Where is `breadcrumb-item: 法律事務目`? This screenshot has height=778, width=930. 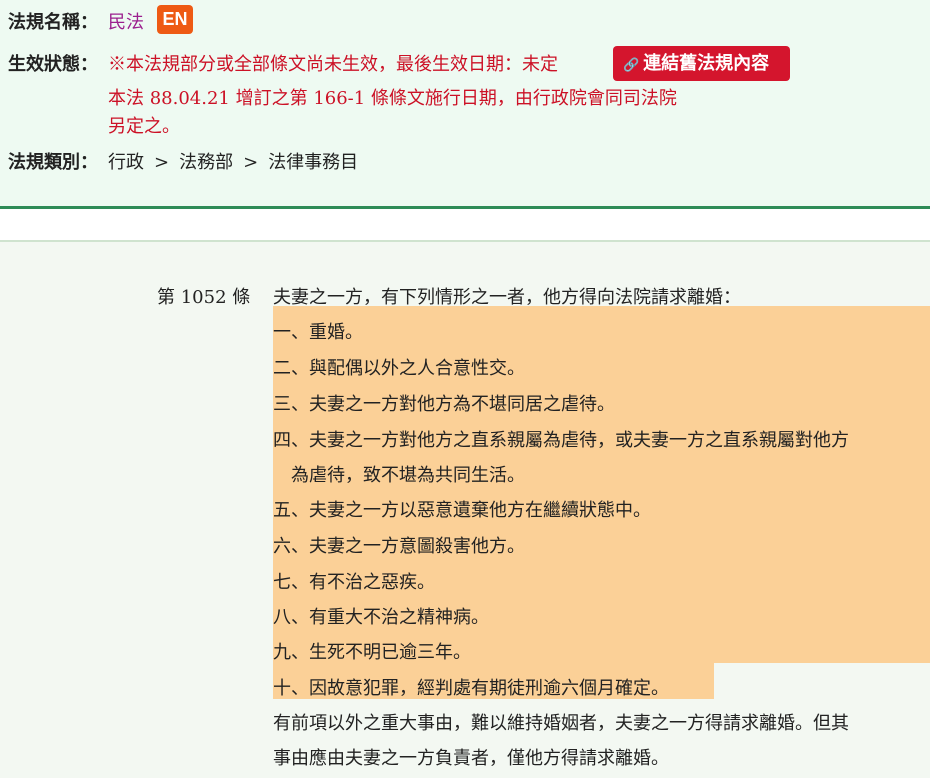 breadcrumb-item: 法律事務目 is located at coordinates (313, 161).